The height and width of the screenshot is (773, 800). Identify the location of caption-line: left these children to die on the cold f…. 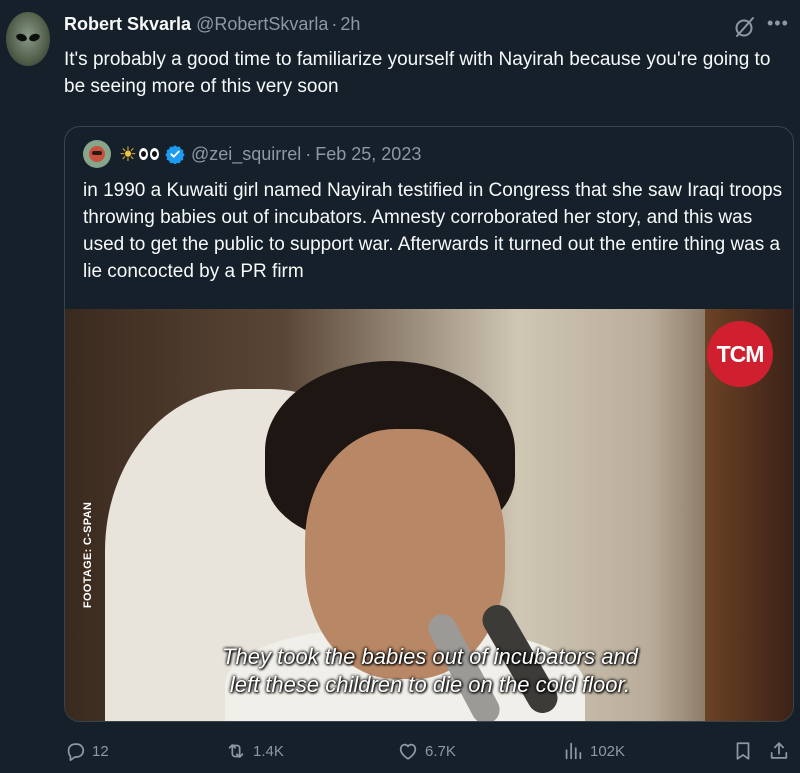
(430, 684).